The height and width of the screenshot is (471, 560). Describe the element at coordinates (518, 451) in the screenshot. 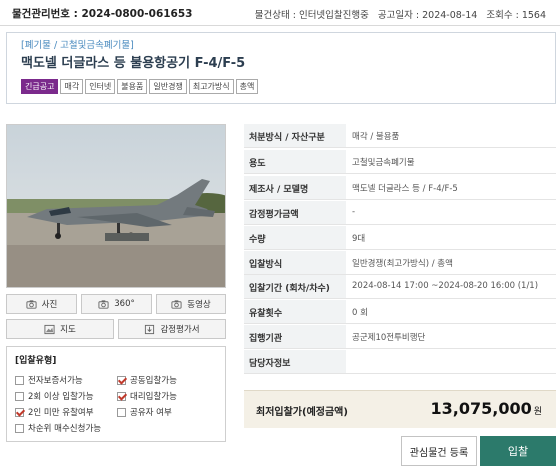

I see `bid-button: 입찰` at that location.